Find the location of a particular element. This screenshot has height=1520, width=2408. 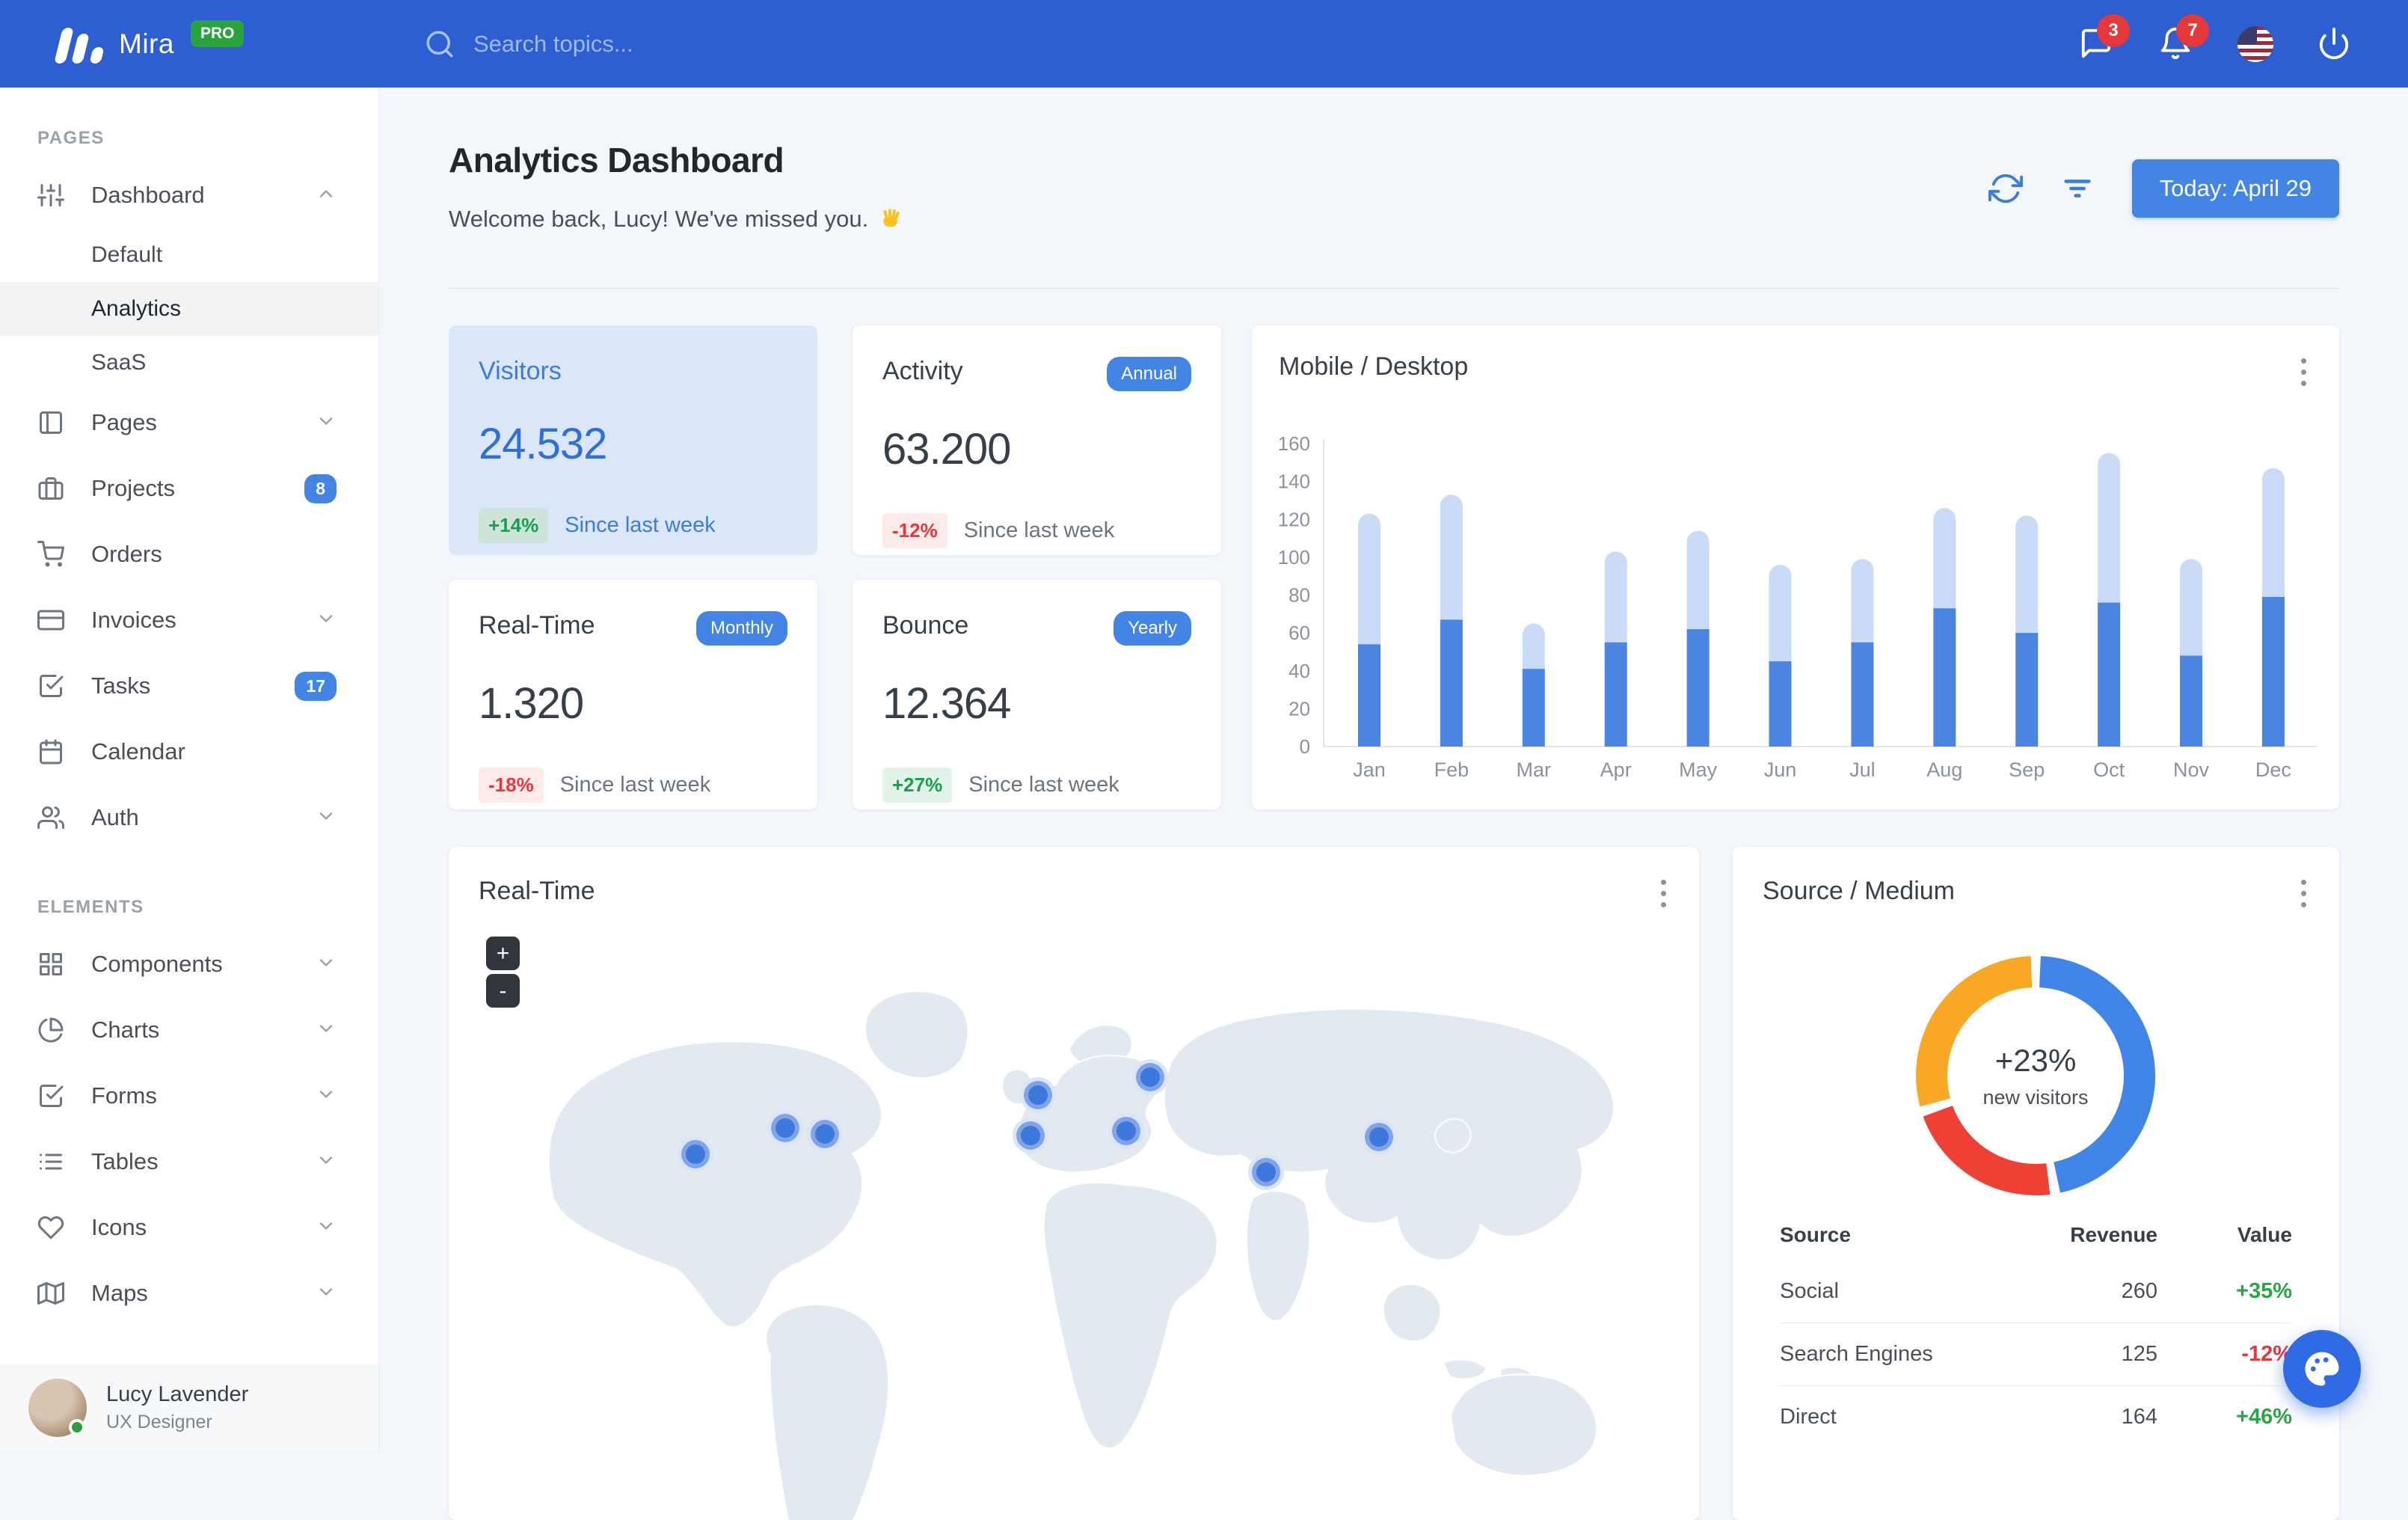

map-zoom-in-button: + is located at coordinates (503, 953).